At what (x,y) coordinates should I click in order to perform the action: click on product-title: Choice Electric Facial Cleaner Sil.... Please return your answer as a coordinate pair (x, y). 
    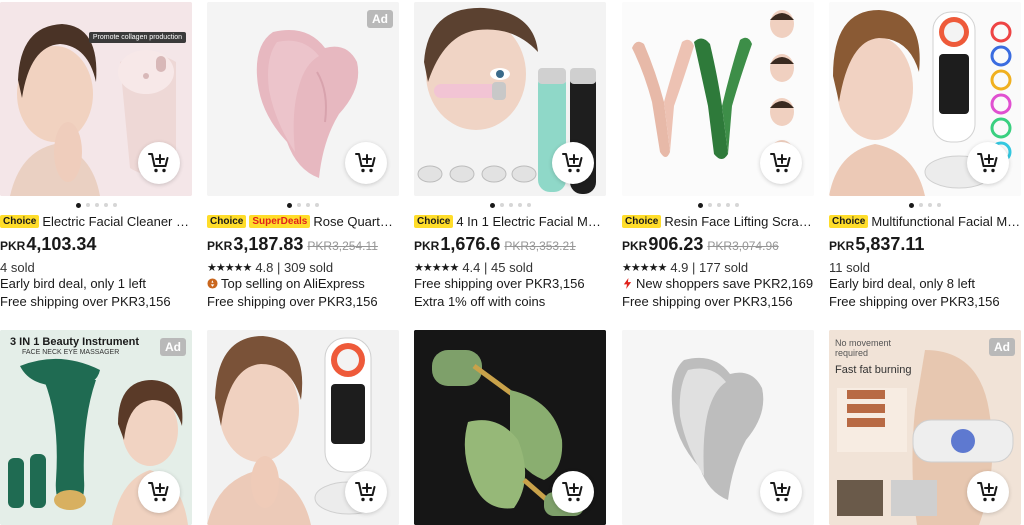
    Looking at the image, I should click on (96, 221).